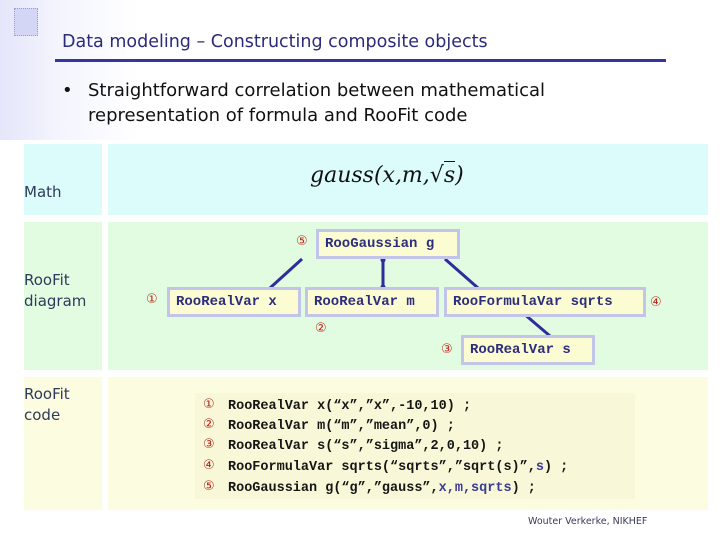 The width and height of the screenshot is (720, 540). What do you see at coordinates (43, 192) in the screenshot?
I see `math-row-label: Math` at bounding box center [43, 192].